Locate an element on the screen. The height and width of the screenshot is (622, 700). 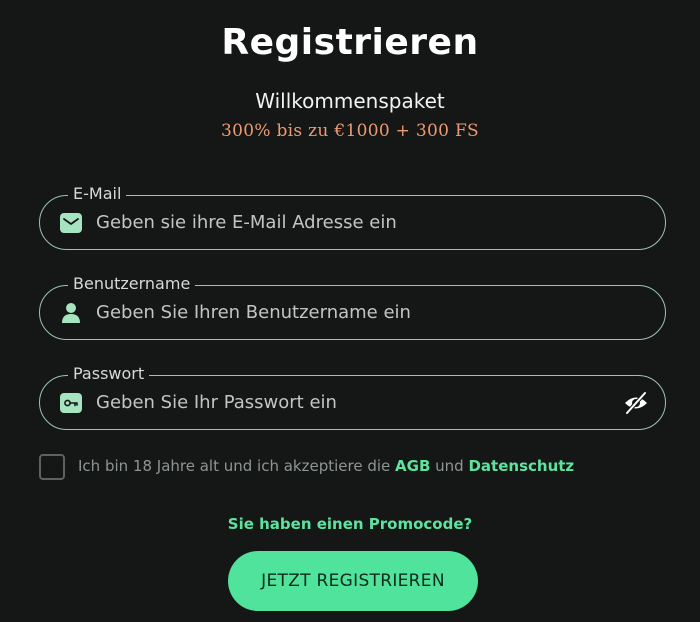
register-button: JETZT REGISTRIEREN is located at coordinates (353, 581).